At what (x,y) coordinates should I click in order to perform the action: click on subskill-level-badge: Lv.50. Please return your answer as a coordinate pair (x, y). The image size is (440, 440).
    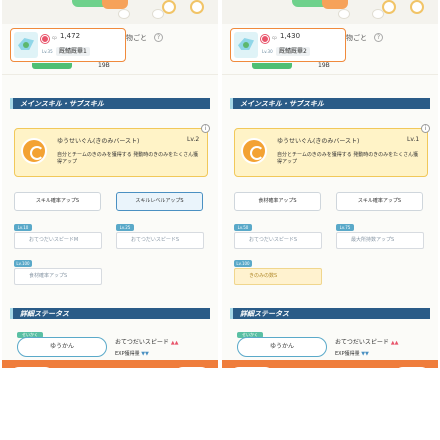
    Looking at the image, I should click on (243, 227).